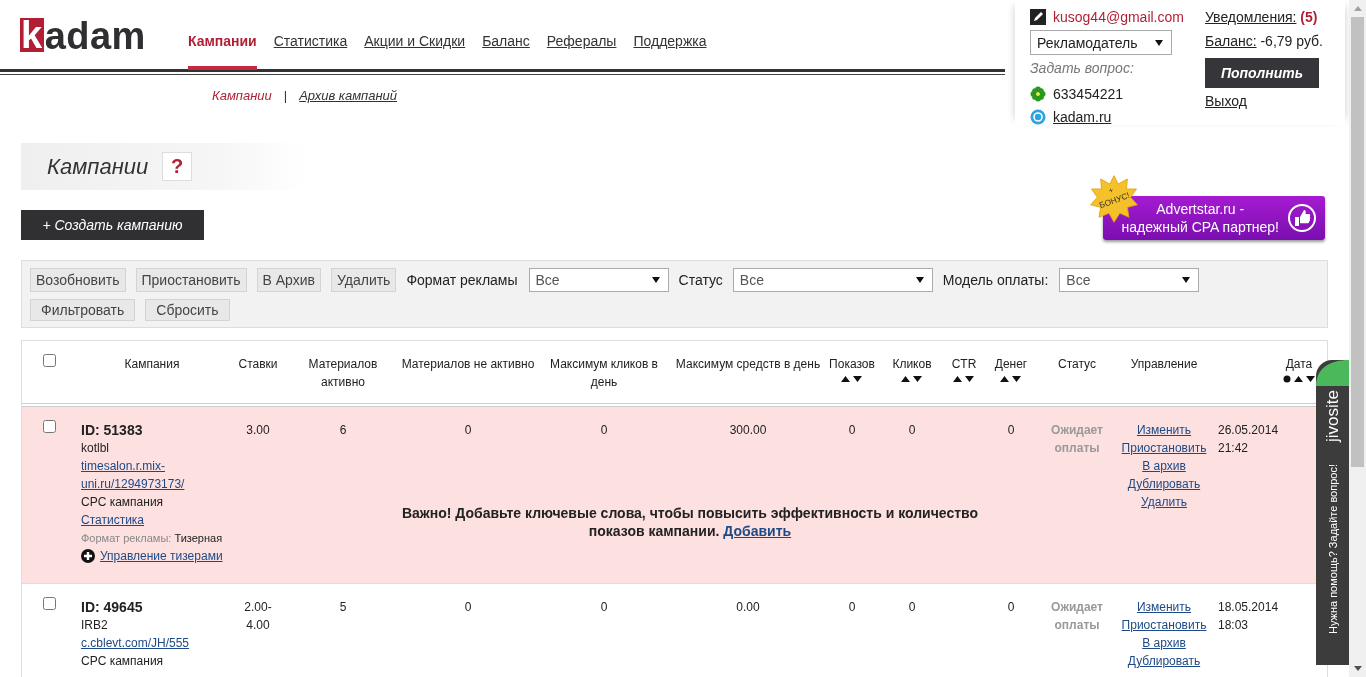  Describe the element at coordinates (748, 364) in the screenshot. I see `column-header: Максимум средств в день` at that location.